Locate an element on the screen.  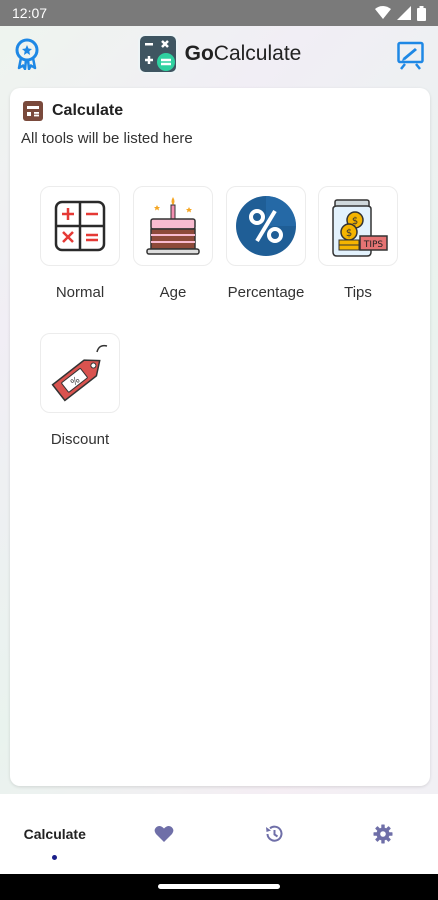
bottom-nav: Calculate is located at coordinates (219, 834).